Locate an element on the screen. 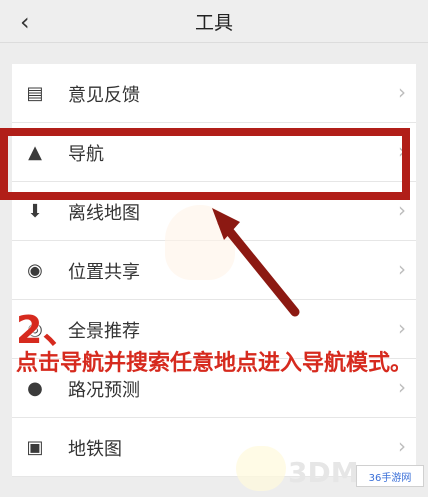 Image resolution: width=428 pixels, height=497 pixels. watermark-mascot is located at coordinates (261, 468).